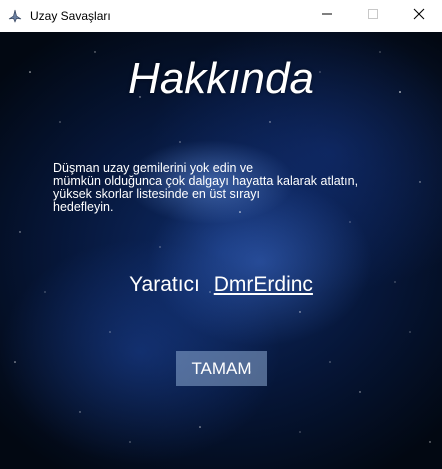  I want to click on page-title: Hakkında, so click(221, 78).